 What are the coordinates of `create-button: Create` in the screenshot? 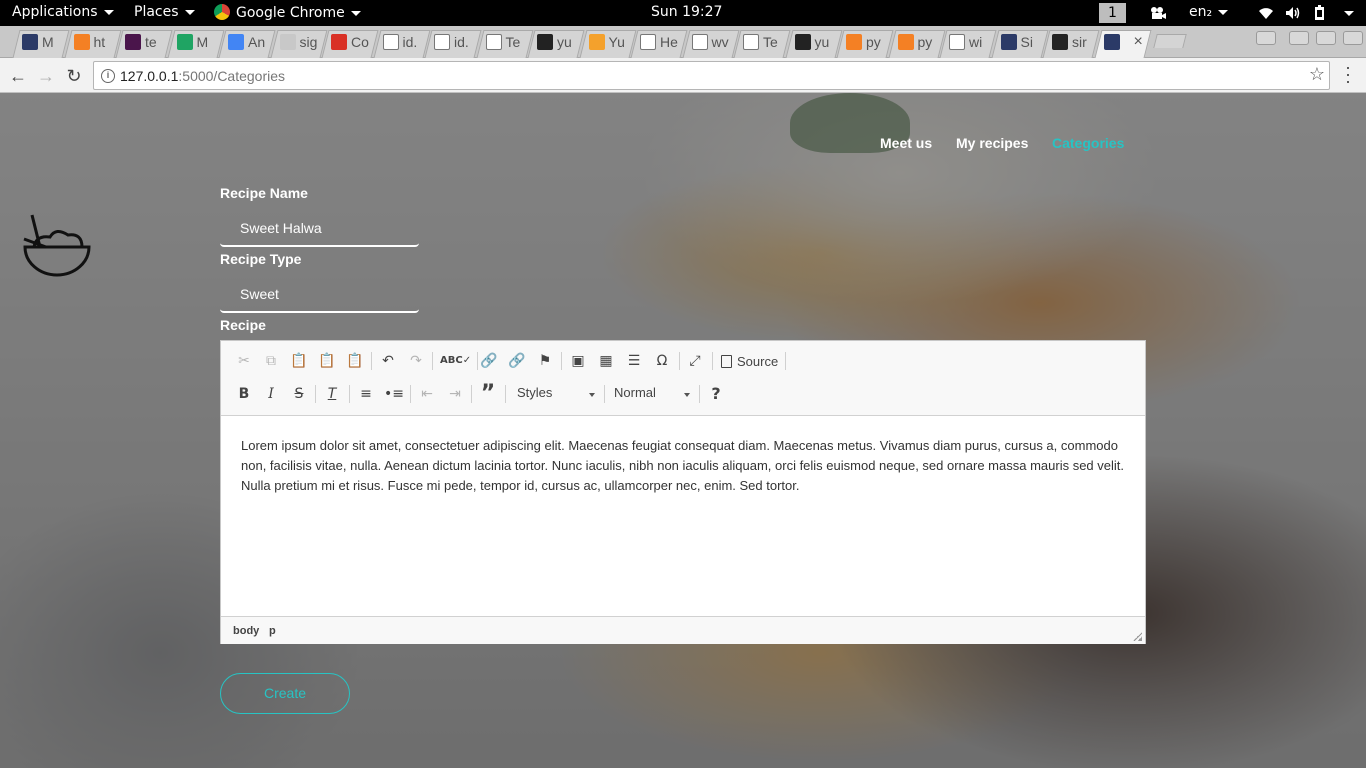 It's located at (285, 693).